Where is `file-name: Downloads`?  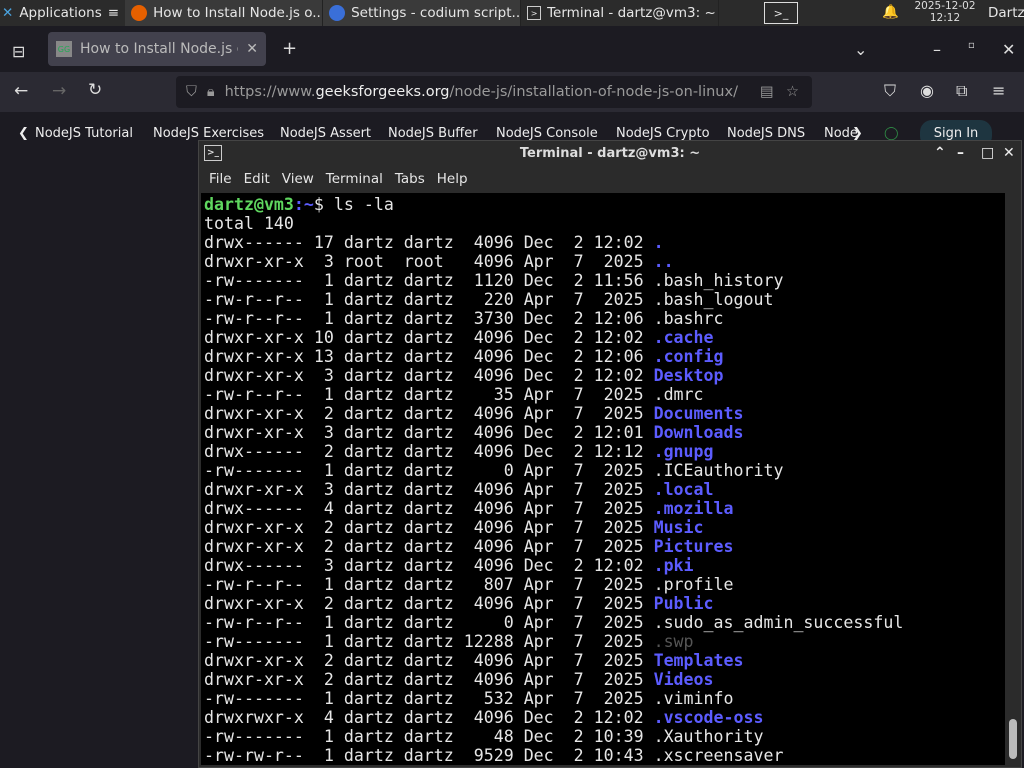
file-name: Downloads is located at coordinates (698, 432).